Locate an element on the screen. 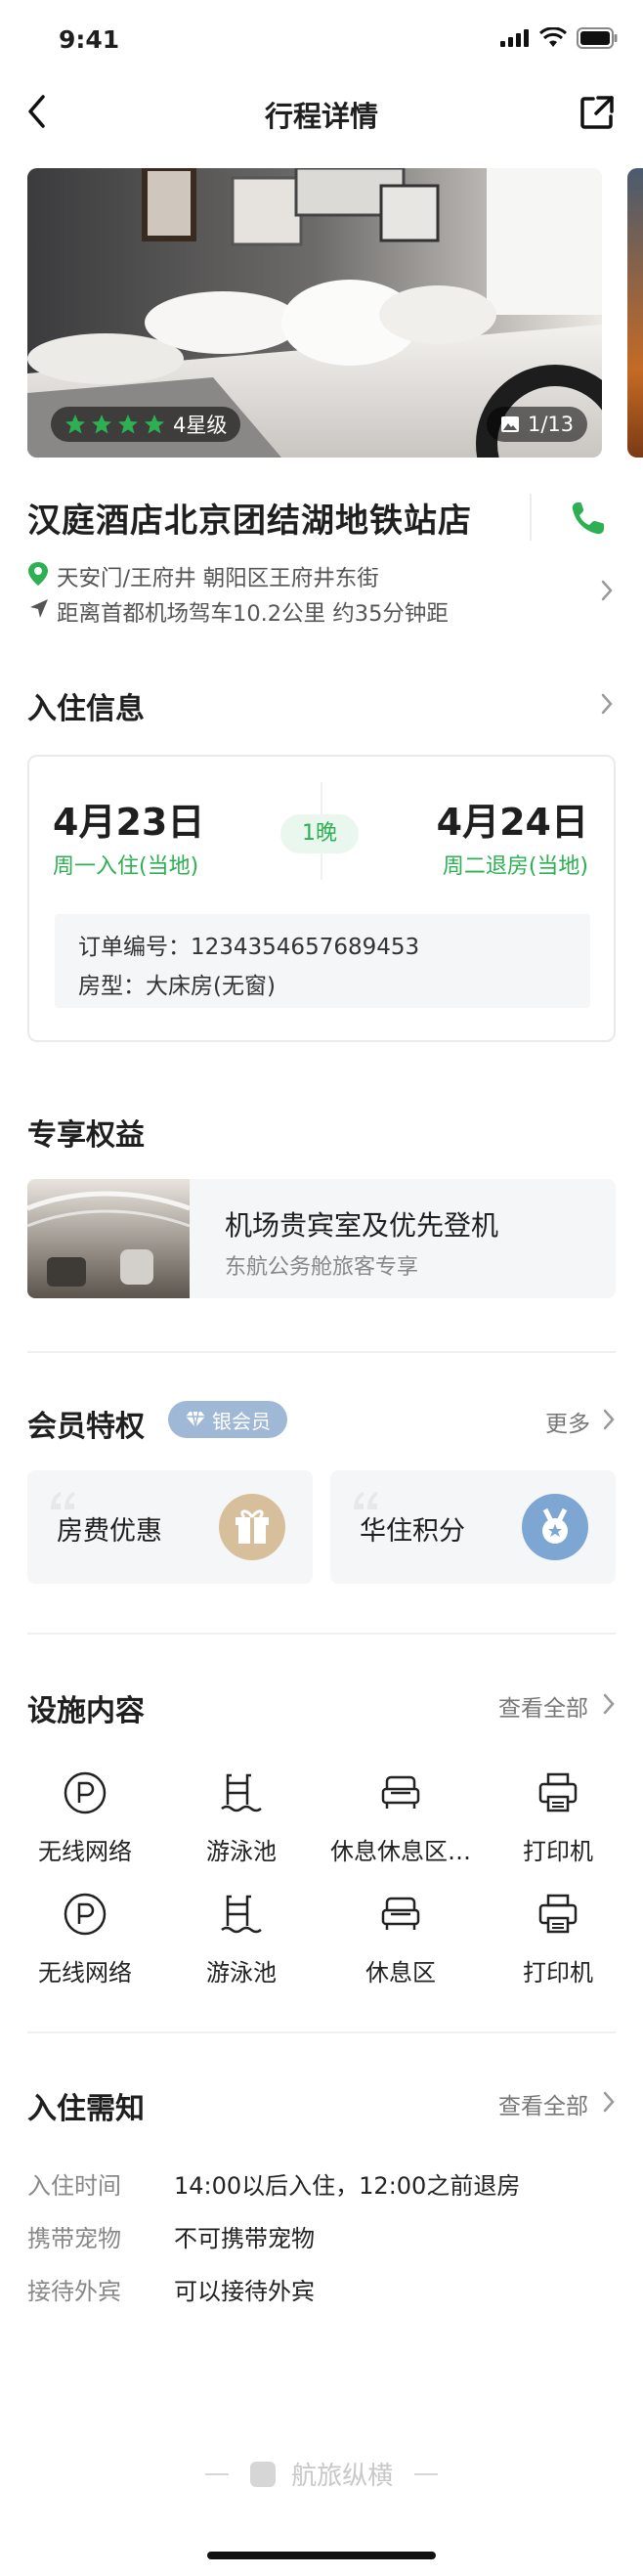  photo-counter: 1/13 is located at coordinates (552, 424).